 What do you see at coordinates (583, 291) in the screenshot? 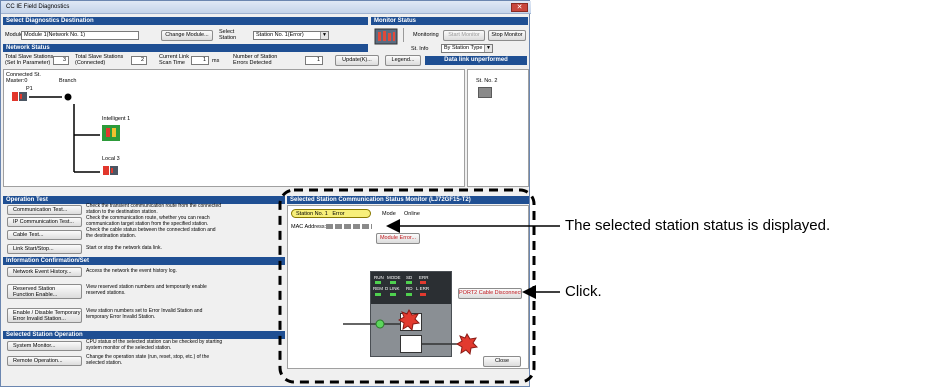
I see `callout-click-text: Click.` at bounding box center [583, 291].